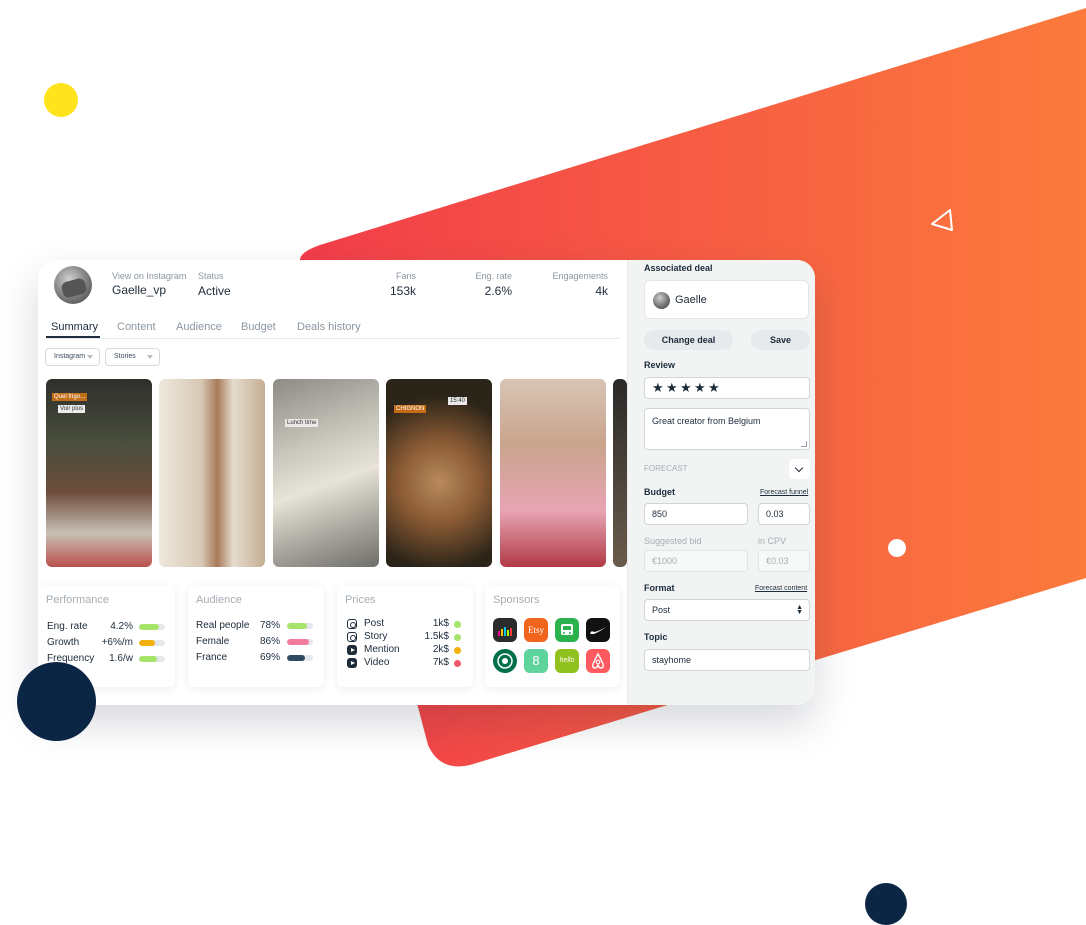 This screenshot has height=925, width=1086. I want to click on active-tab-indicator, so click(73, 337).